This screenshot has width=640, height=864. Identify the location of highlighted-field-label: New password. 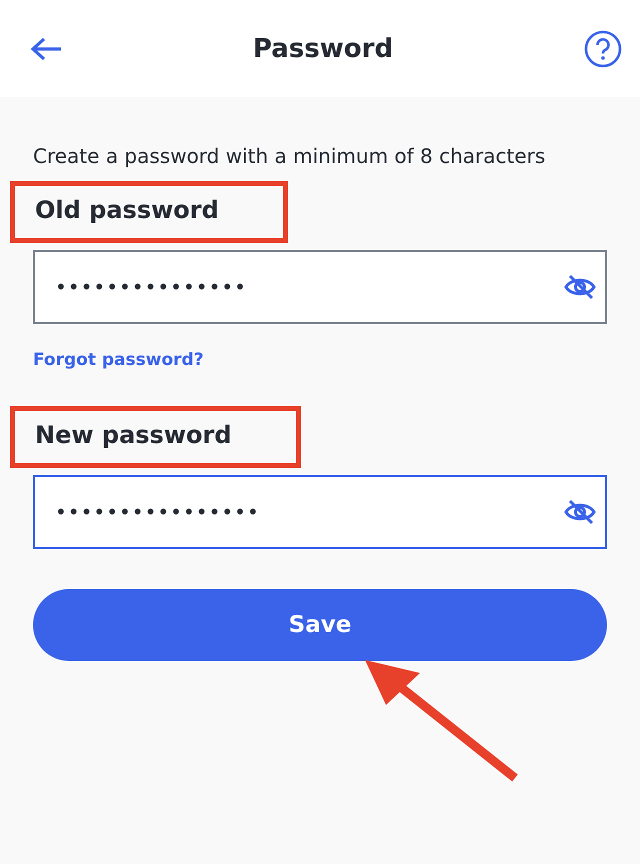
(155, 437).